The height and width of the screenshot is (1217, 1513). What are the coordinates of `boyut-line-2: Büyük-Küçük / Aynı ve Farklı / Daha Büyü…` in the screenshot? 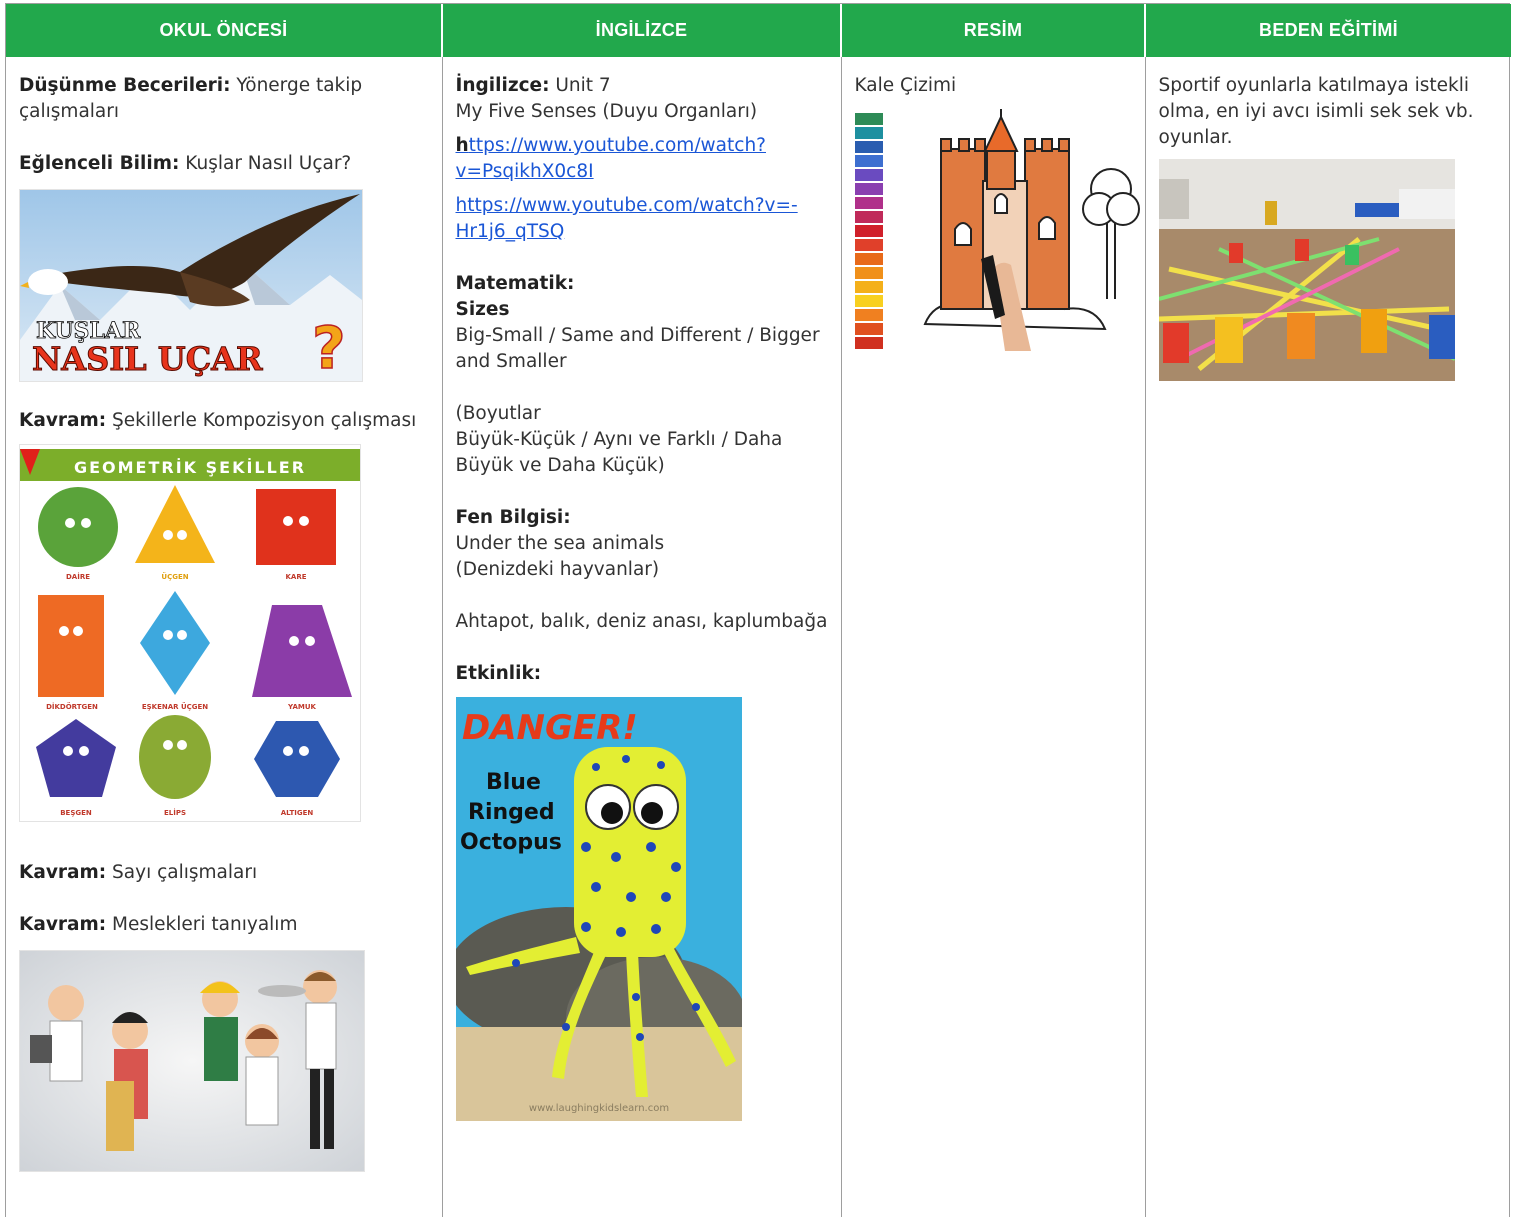 It's located at (619, 452).